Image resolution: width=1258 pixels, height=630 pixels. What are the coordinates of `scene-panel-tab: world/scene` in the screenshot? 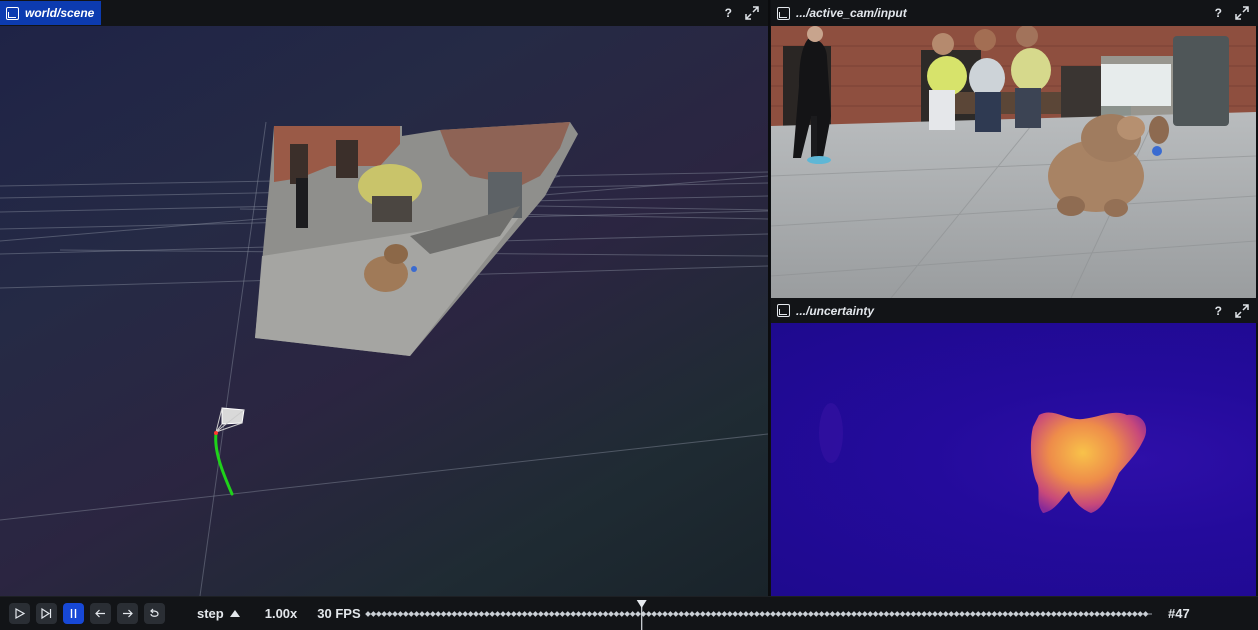 It's located at (51, 13).